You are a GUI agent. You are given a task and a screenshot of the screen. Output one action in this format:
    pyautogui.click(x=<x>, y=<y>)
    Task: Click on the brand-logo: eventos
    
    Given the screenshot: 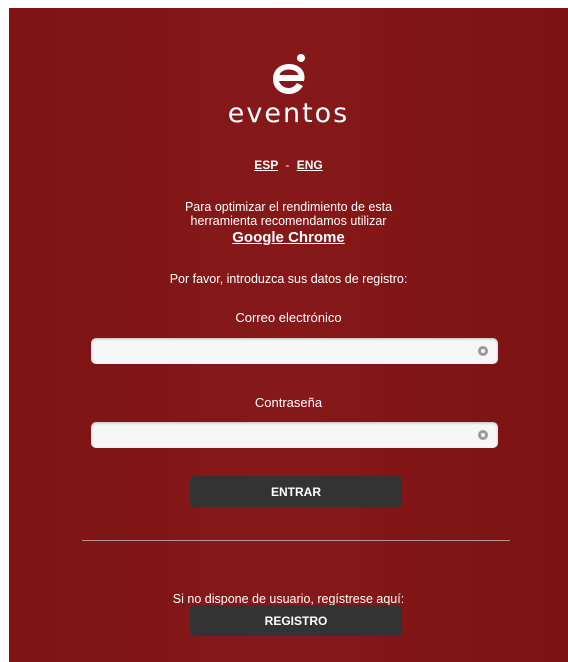 What is the action you would take?
    pyautogui.click(x=288, y=90)
    